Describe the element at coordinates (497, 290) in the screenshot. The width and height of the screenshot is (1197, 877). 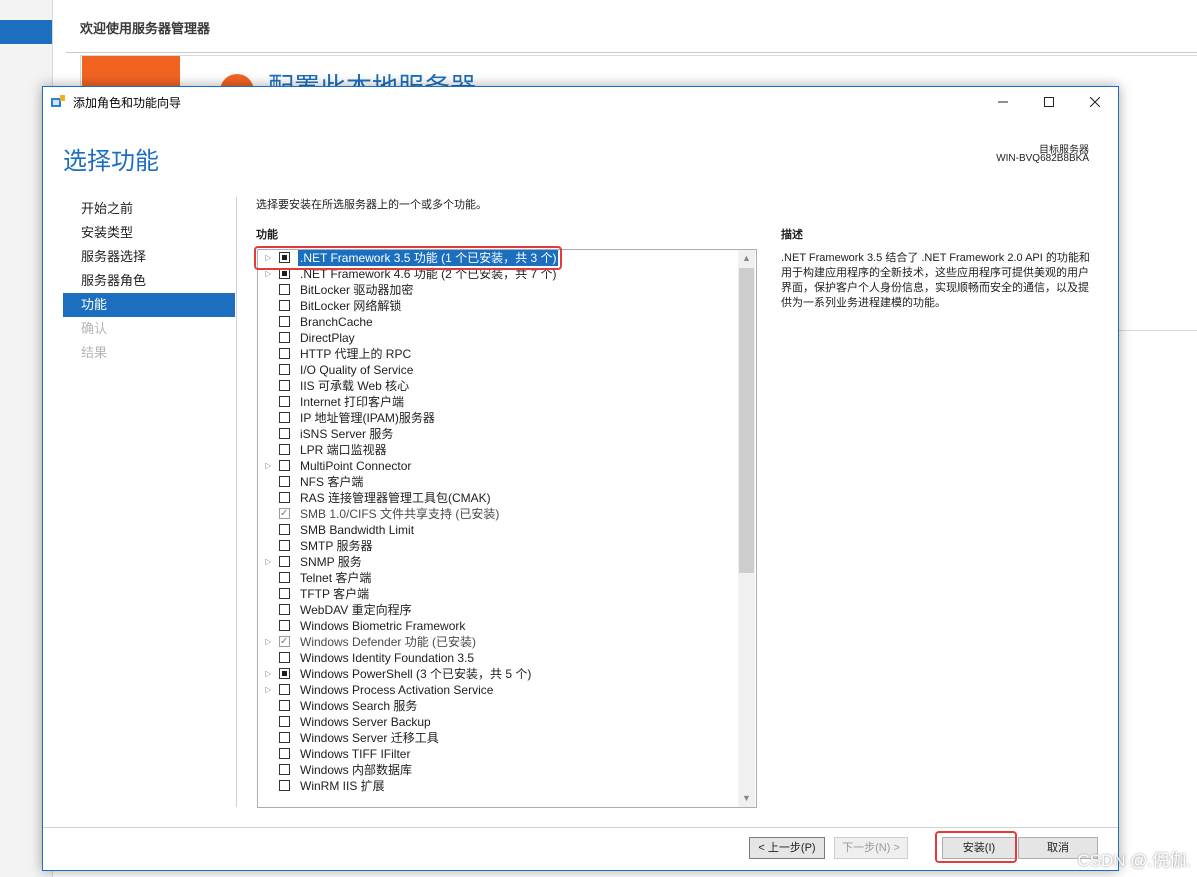
I see `feature-row: BitLocker 驱动器加密` at that location.